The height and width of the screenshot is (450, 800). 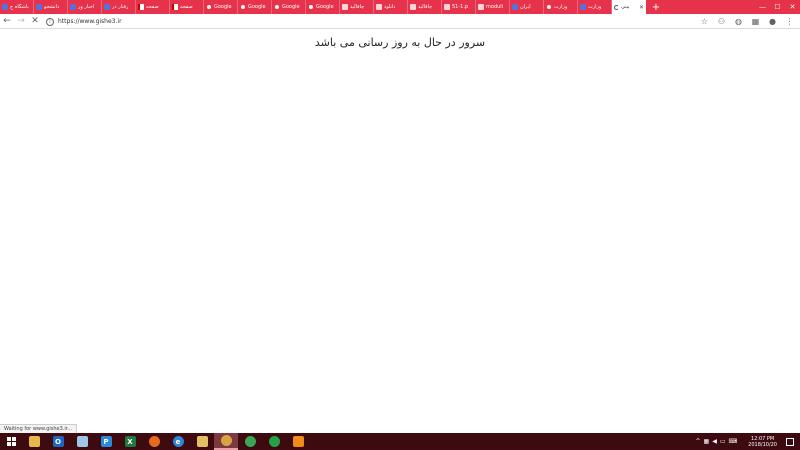 I want to click on browser-tab: دانلود, so click(x=391, y=7).